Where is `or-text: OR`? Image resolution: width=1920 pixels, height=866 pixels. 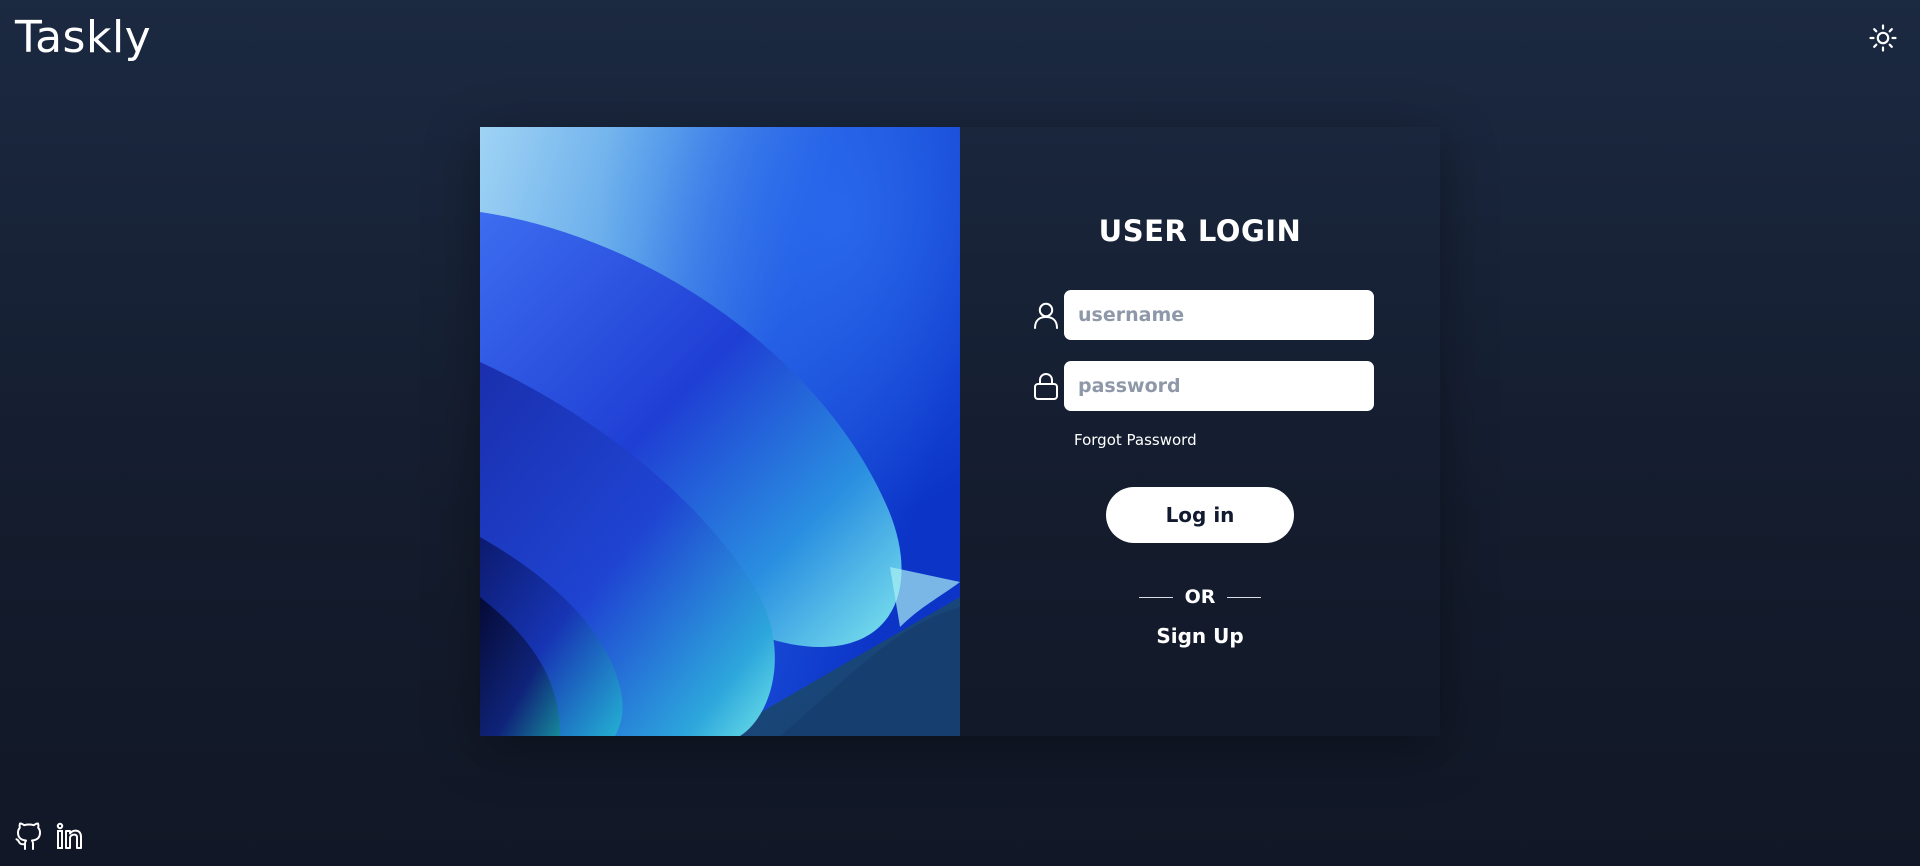
or-text: OR is located at coordinates (1200, 597).